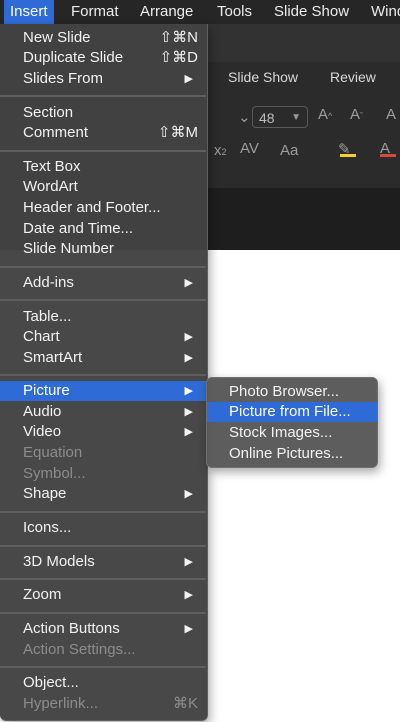 The width and height of the screenshot is (400, 722). I want to click on menu-item-action-buttons: Action Buttons ▶, so click(103, 629).